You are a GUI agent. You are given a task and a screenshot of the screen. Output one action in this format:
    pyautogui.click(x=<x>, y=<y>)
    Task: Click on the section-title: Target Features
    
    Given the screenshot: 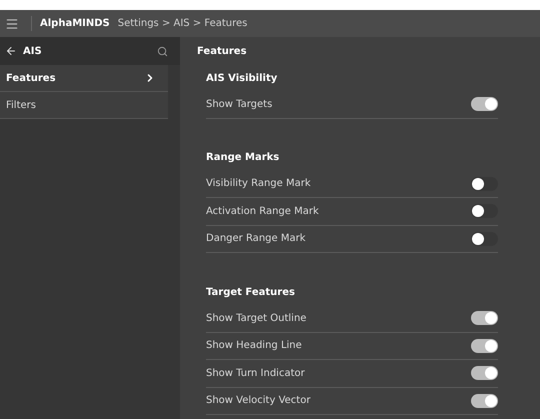 What is the action you would take?
    pyautogui.click(x=250, y=293)
    